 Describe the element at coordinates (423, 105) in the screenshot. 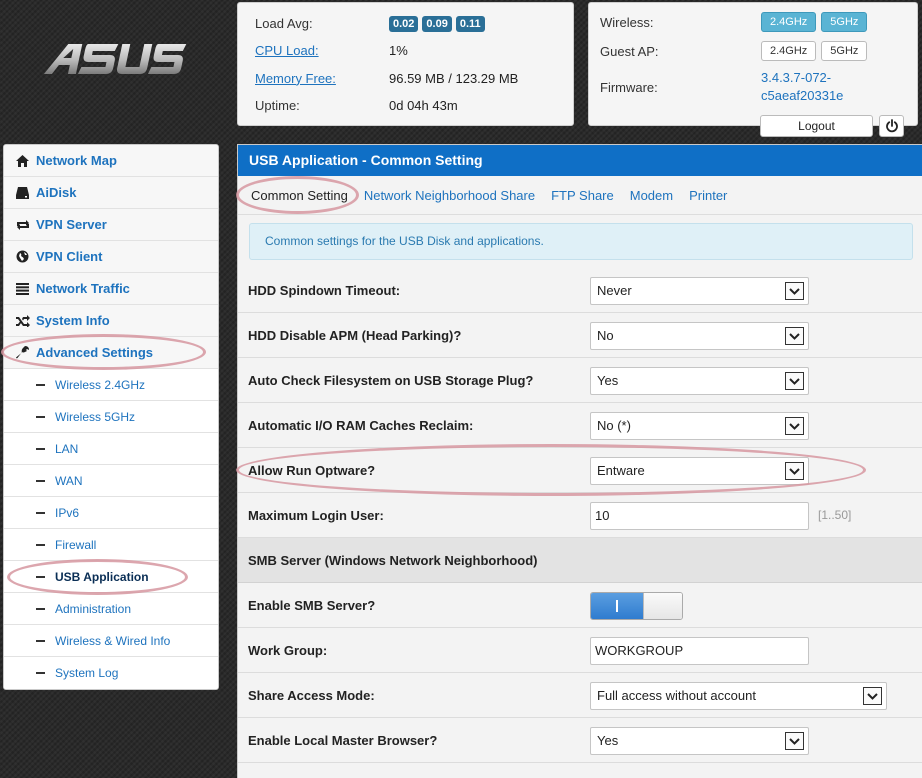

I see `uptime-value: 0d 04h 43m` at that location.